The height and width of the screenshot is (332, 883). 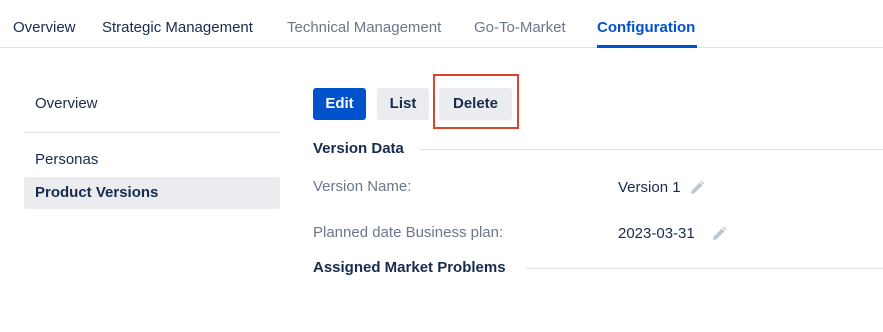 I want to click on version-data-divider, so click(x=651, y=149).